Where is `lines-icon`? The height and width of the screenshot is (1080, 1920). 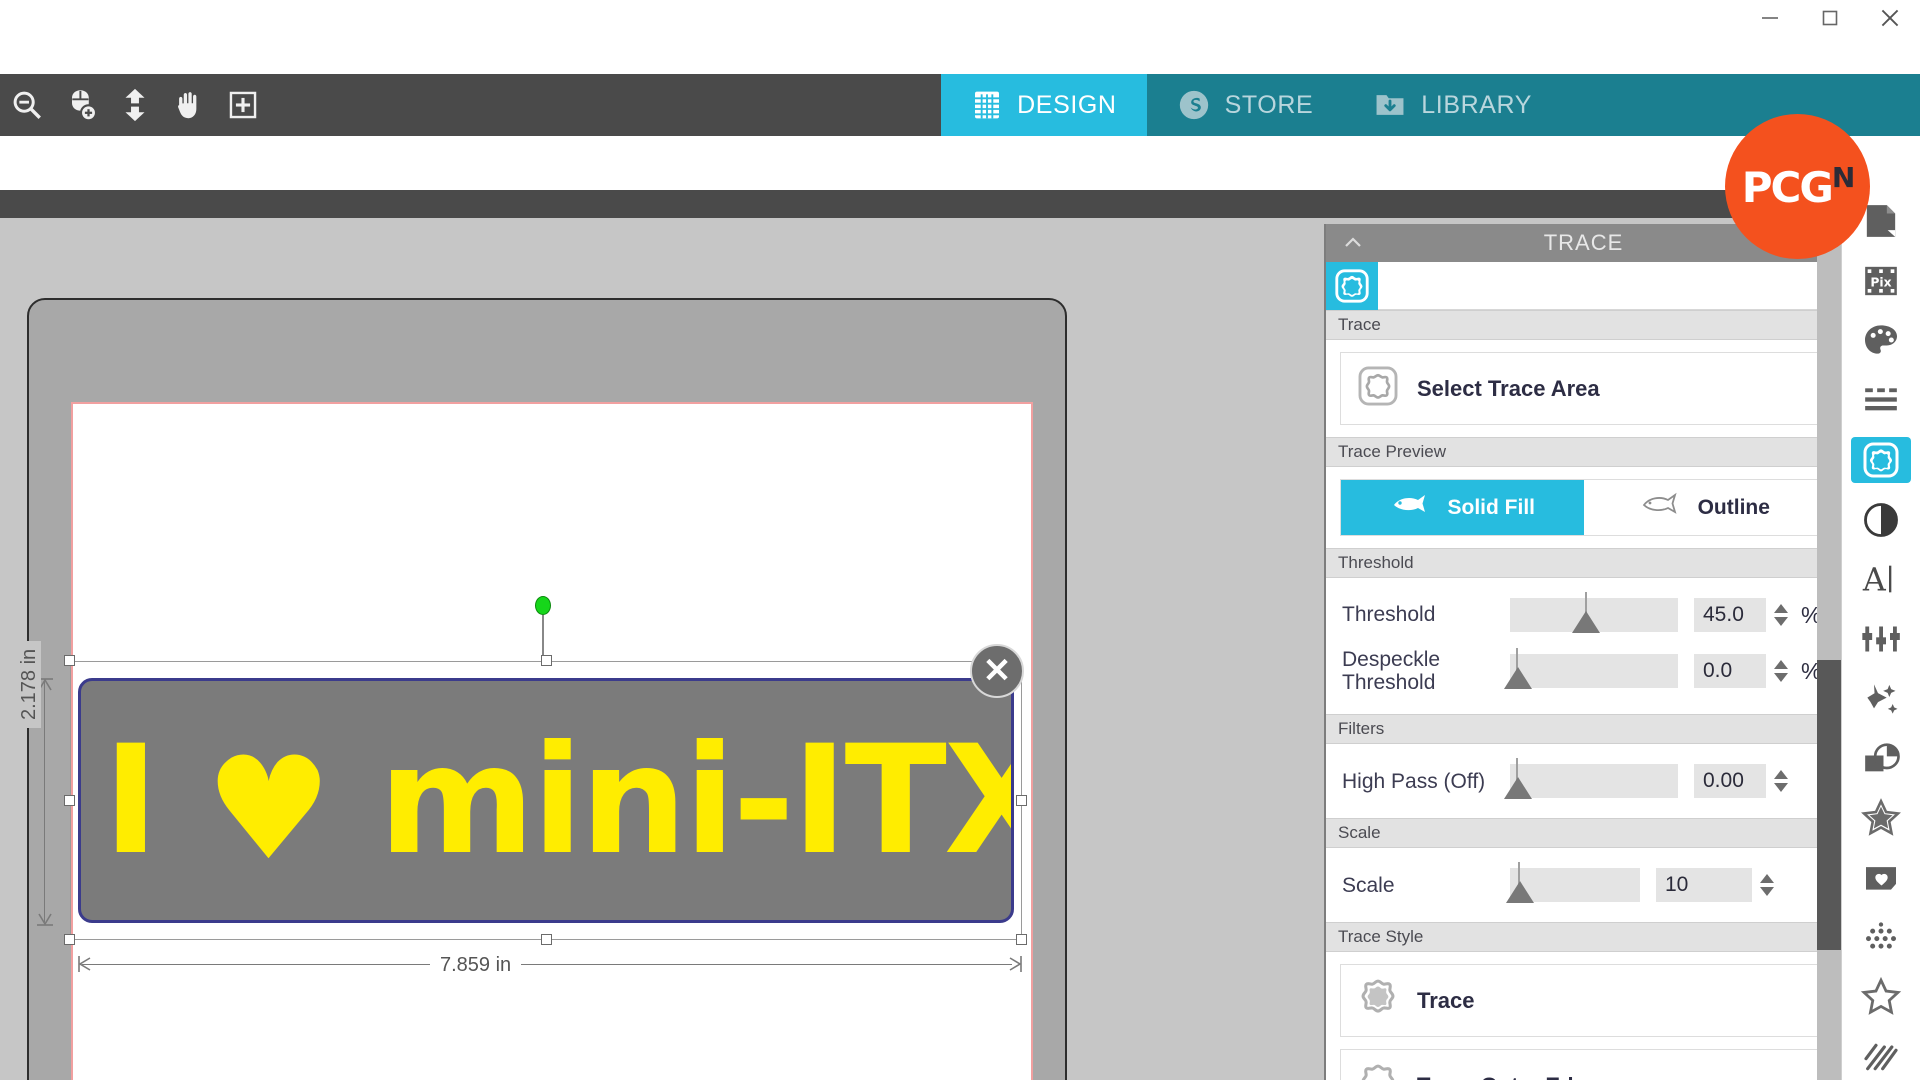
lines-icon is located at coordinates (1881, 400).